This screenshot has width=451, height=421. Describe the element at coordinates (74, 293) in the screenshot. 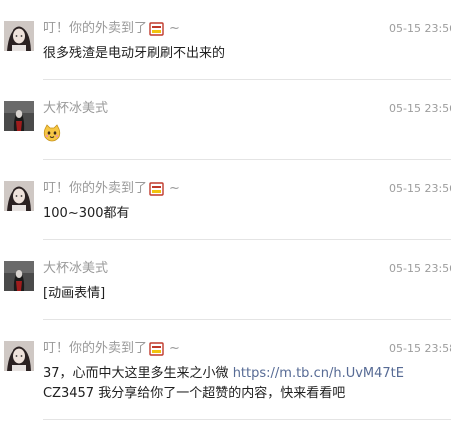

I see `message-text: [动画表情]` at that location.